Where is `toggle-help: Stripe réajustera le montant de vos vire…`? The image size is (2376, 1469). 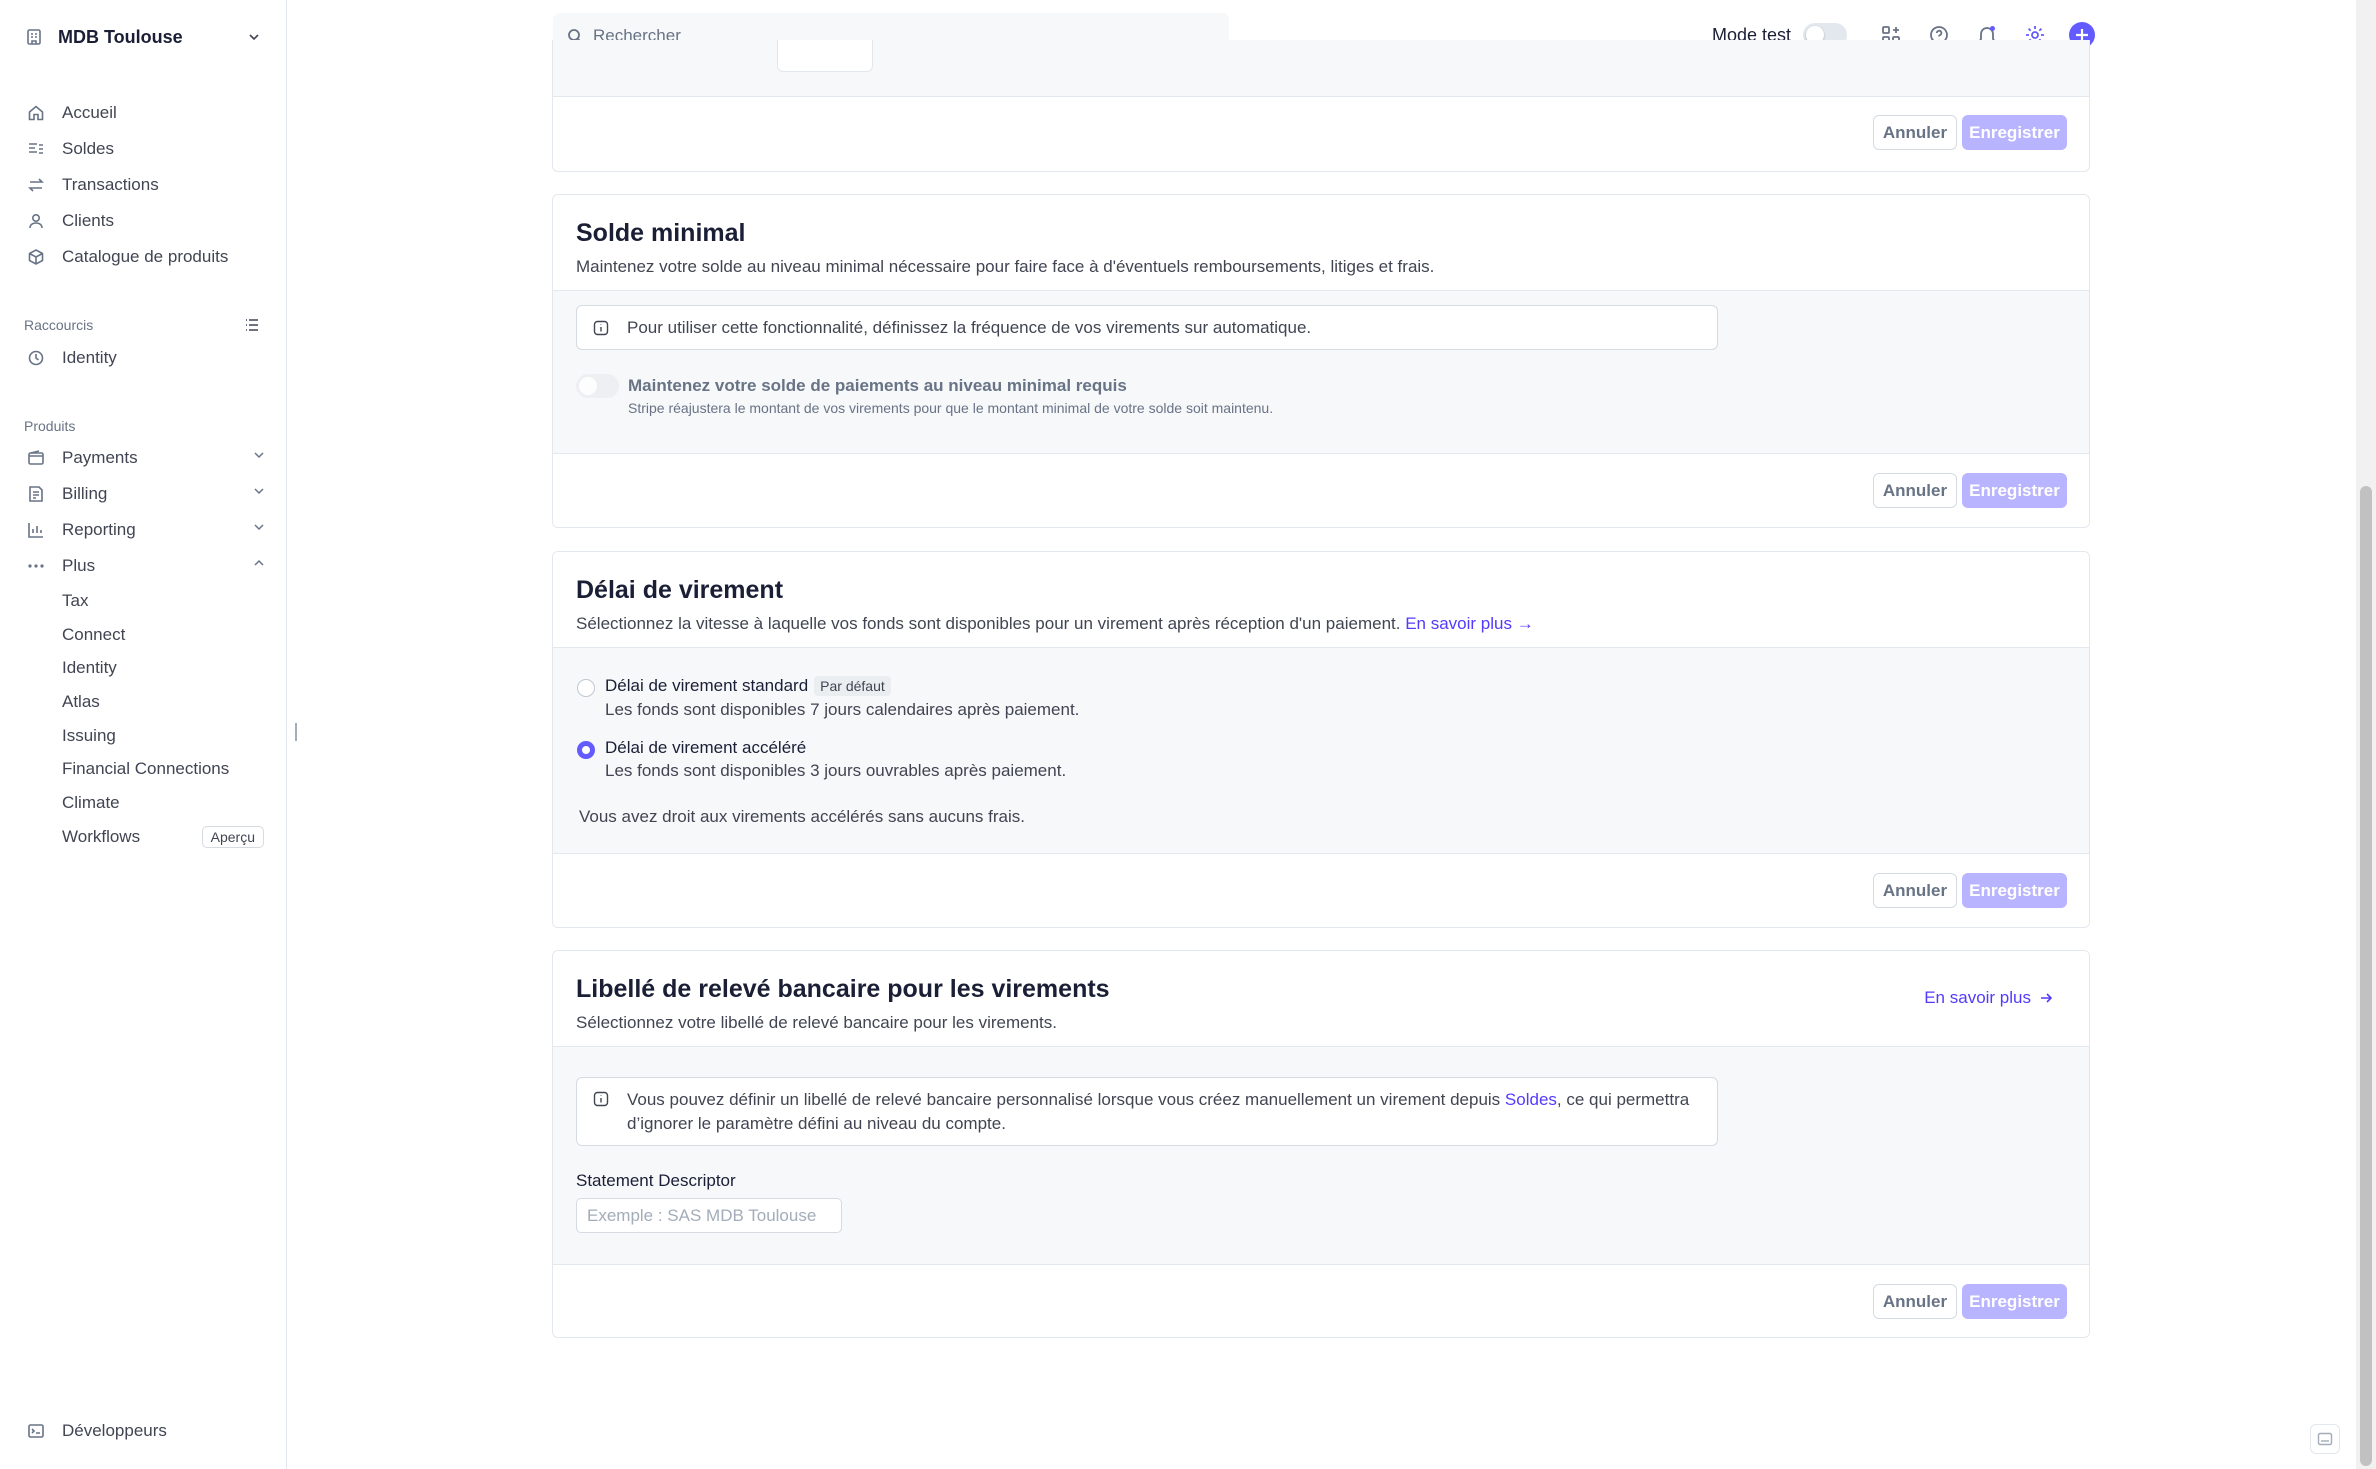 toggle-help: Stripe réajustera le montant de vos vire… is located at coordinates (951, 408).